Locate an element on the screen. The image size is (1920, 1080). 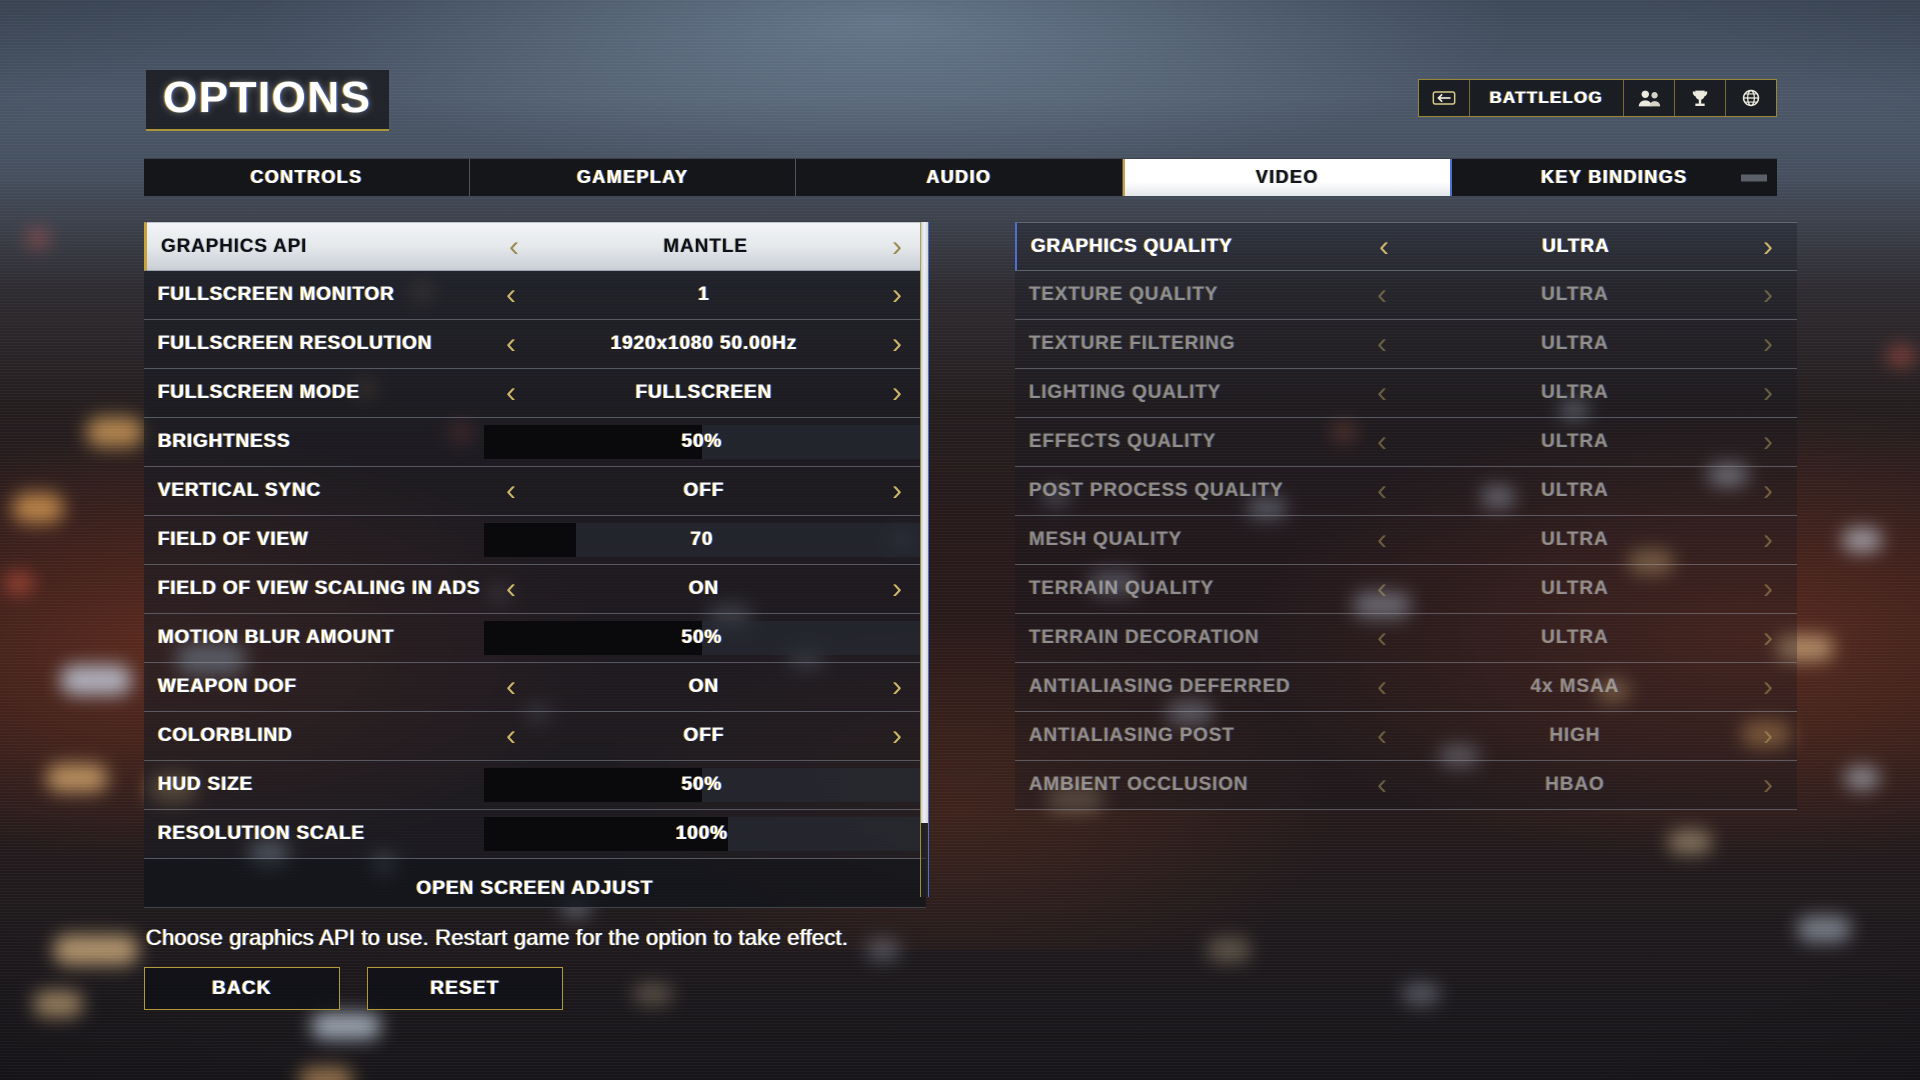
setting-row: VERTICAL SYNC ‹ OFF › is located at coordinates (535, 491).